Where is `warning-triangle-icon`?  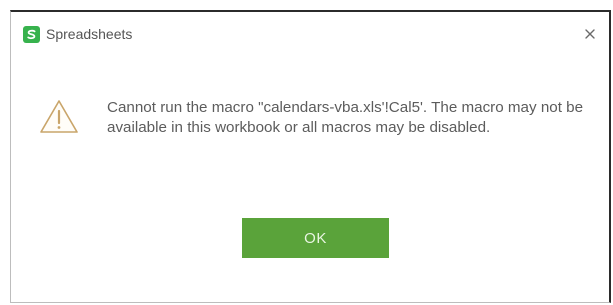
warning-triangle-icon is located at coordinates (59, 117).